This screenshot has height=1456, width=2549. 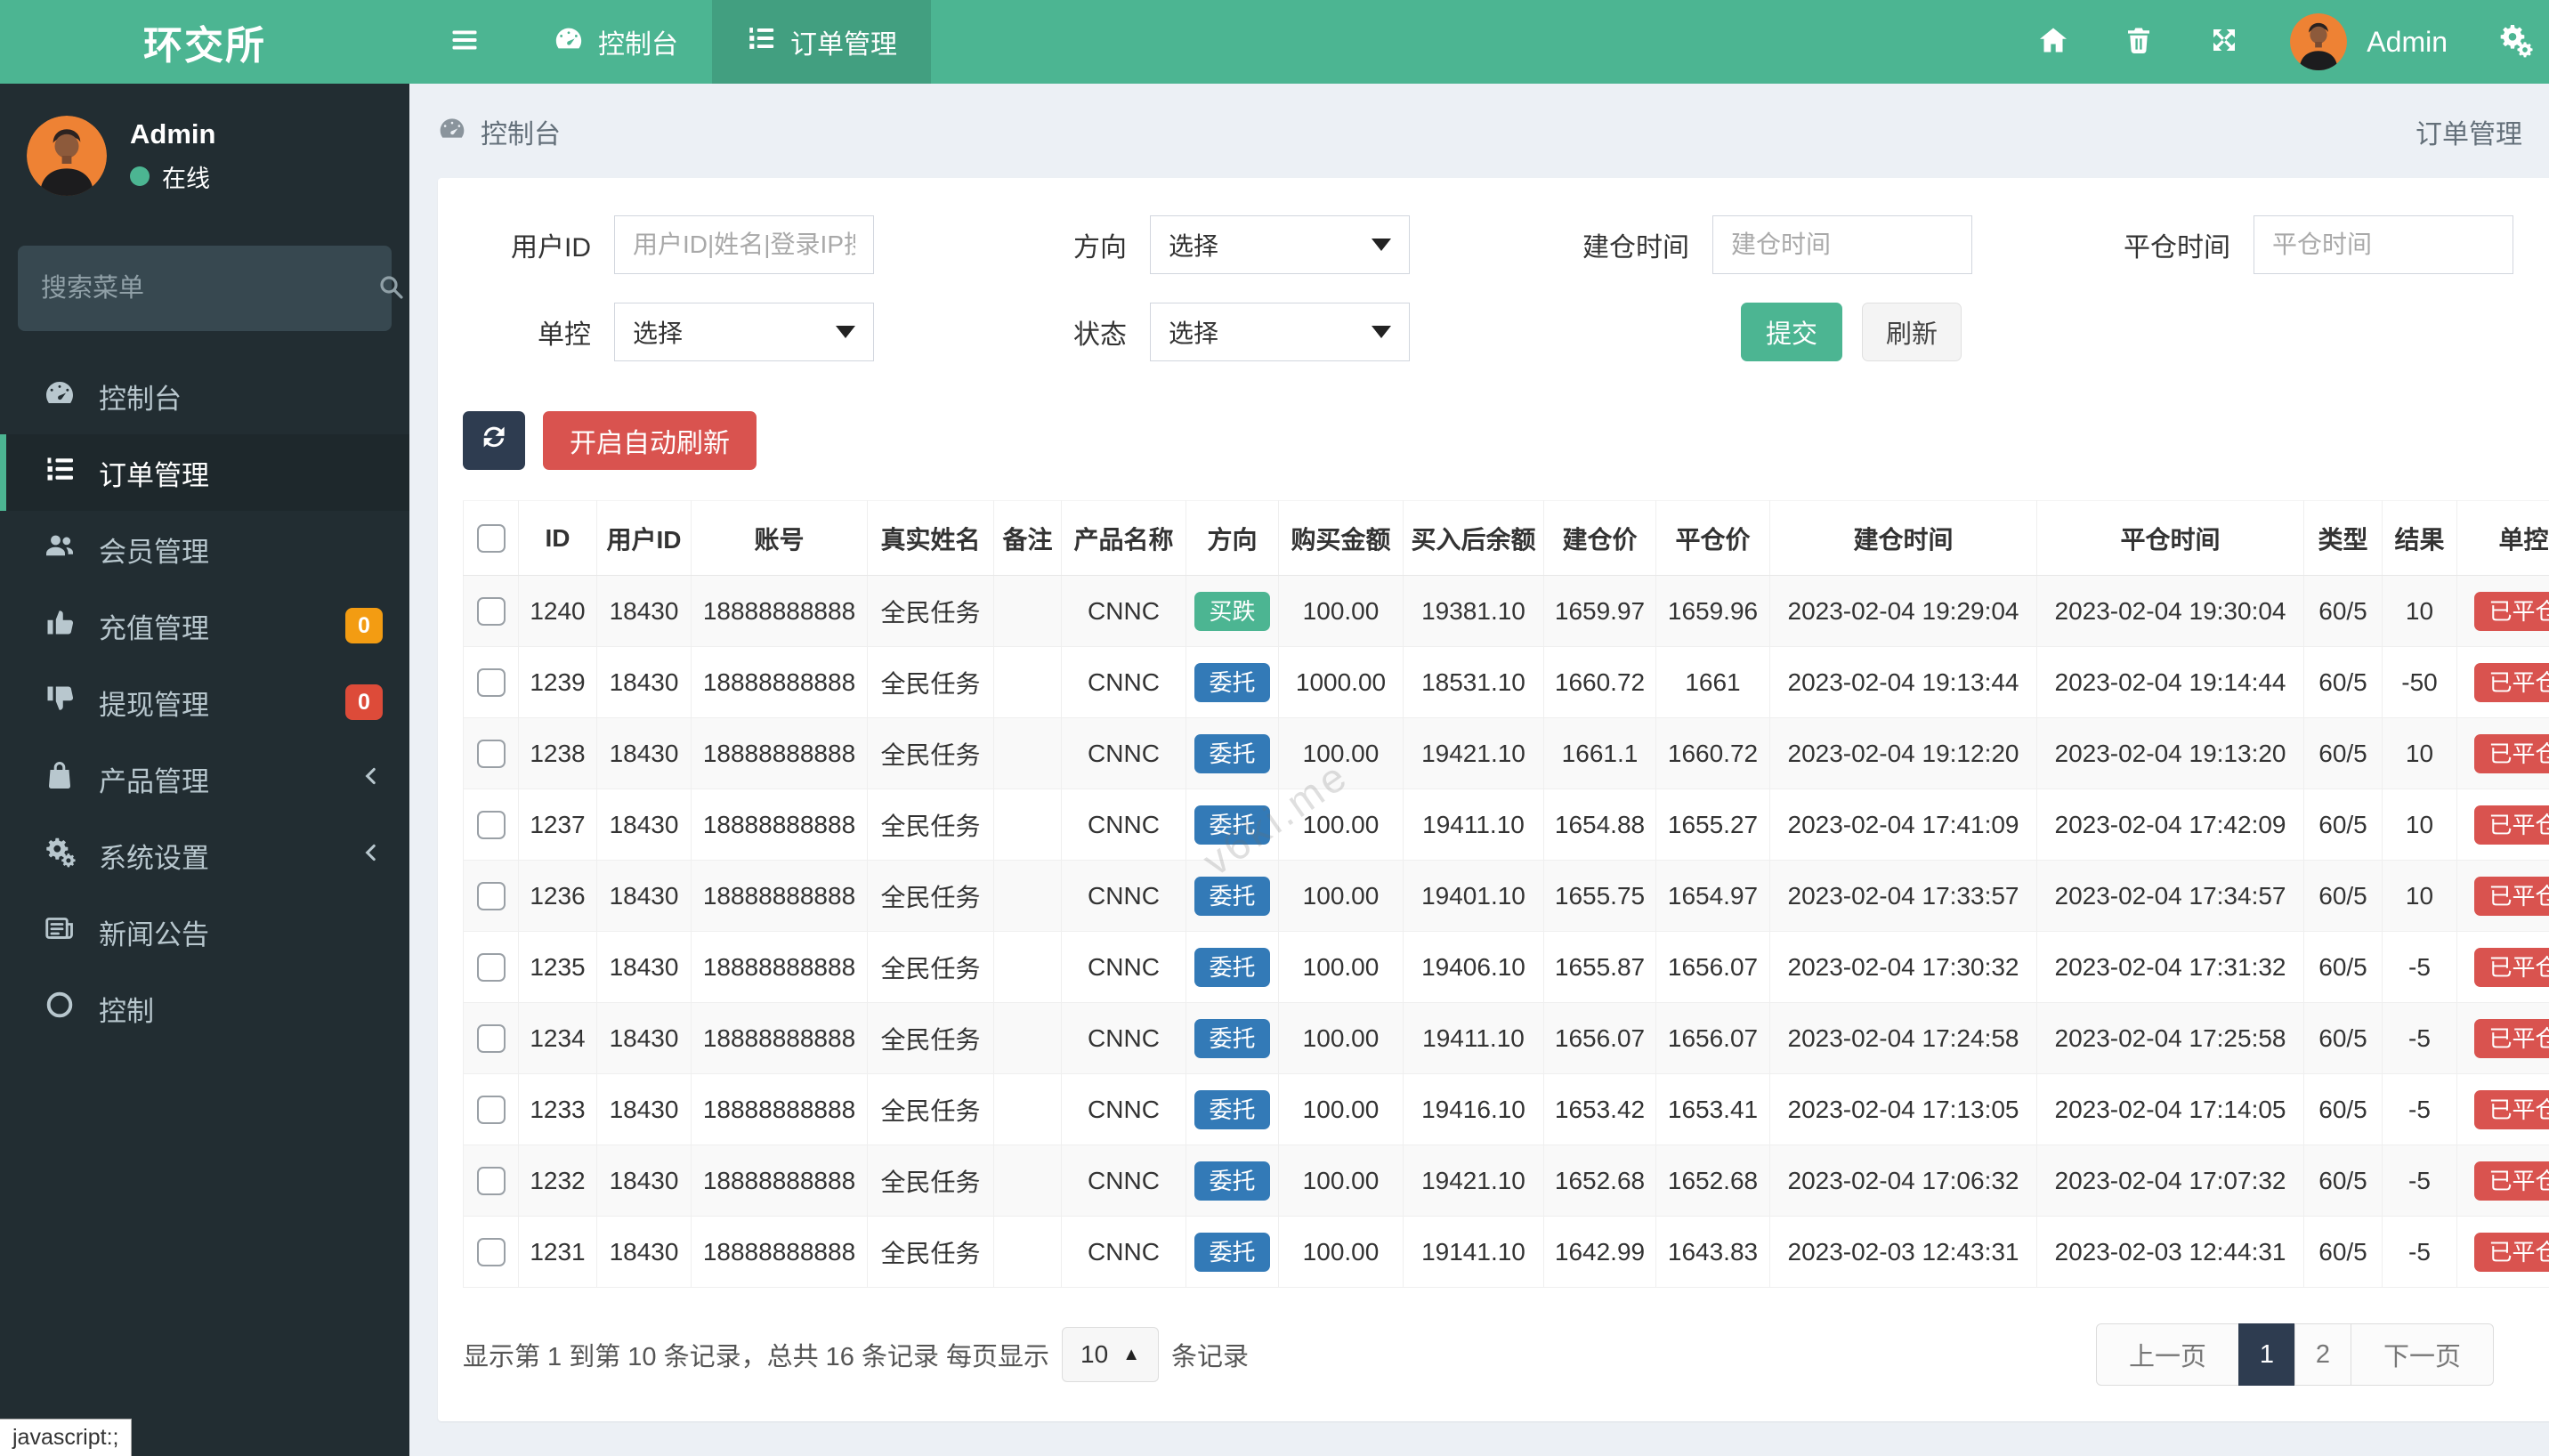 What do you see at coordinates (822, 42) in the screenshot?
I see `tab-orders: 订单管理` at bounding box center [822, 42].